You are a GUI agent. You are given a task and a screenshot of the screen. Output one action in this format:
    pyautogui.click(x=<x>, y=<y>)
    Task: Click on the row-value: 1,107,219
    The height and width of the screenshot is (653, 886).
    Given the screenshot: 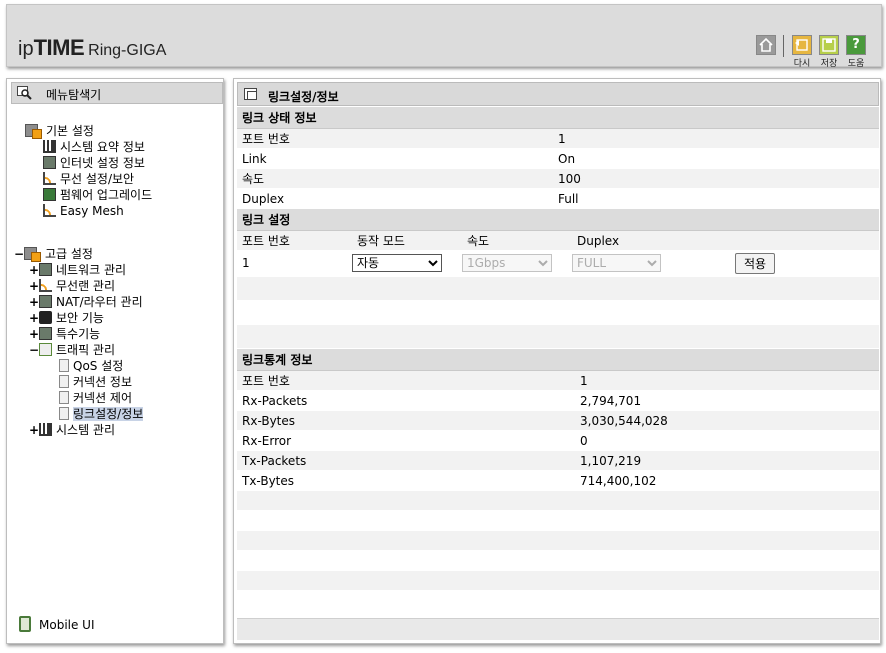 What is the action you would take?
    pyautogui.click(x=611, y=461)
    